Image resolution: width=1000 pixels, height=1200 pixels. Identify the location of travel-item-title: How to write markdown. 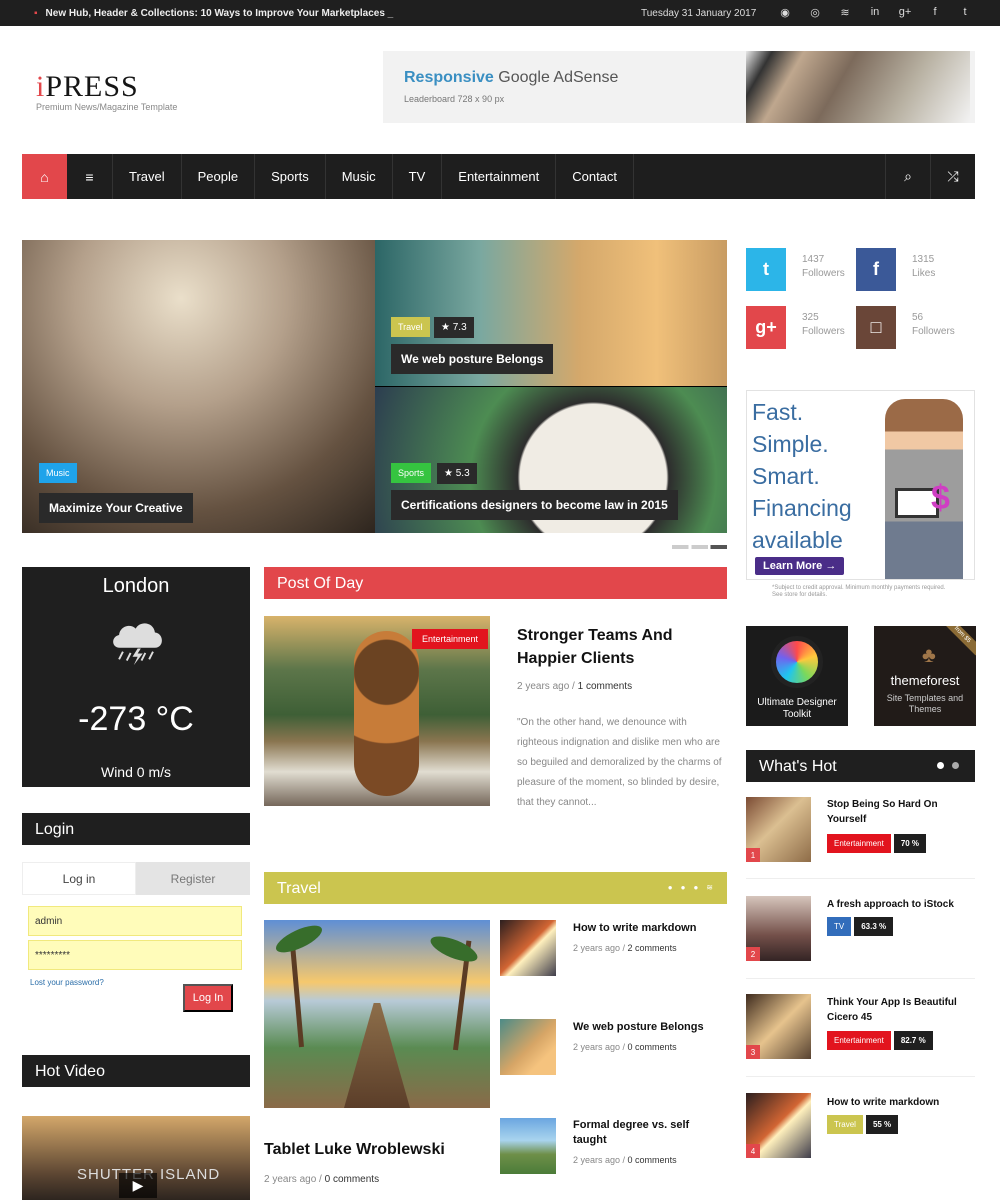
(645, 928).